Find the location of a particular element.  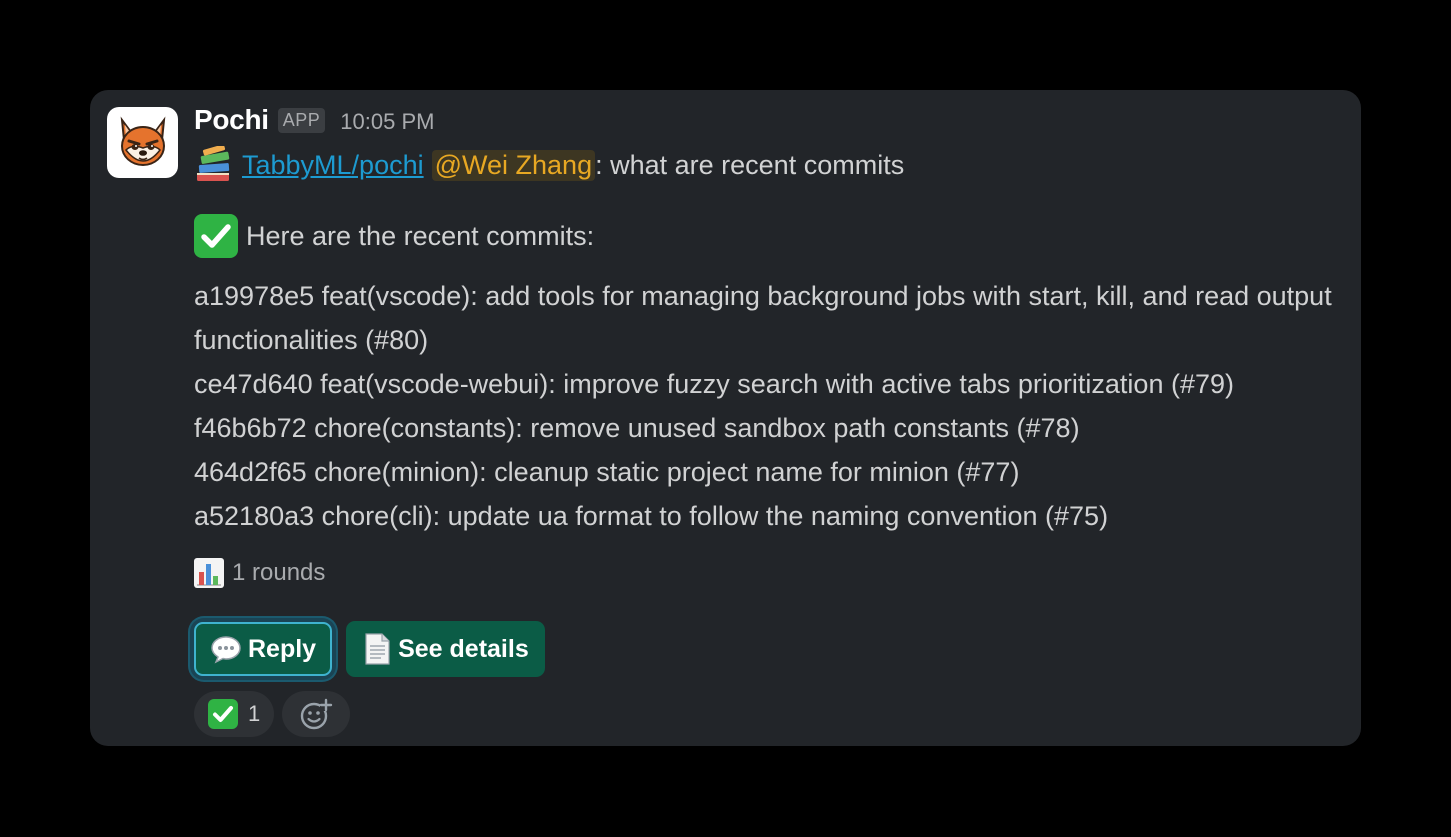

reactions-bar: 1 is located at coordinates (272, 714).